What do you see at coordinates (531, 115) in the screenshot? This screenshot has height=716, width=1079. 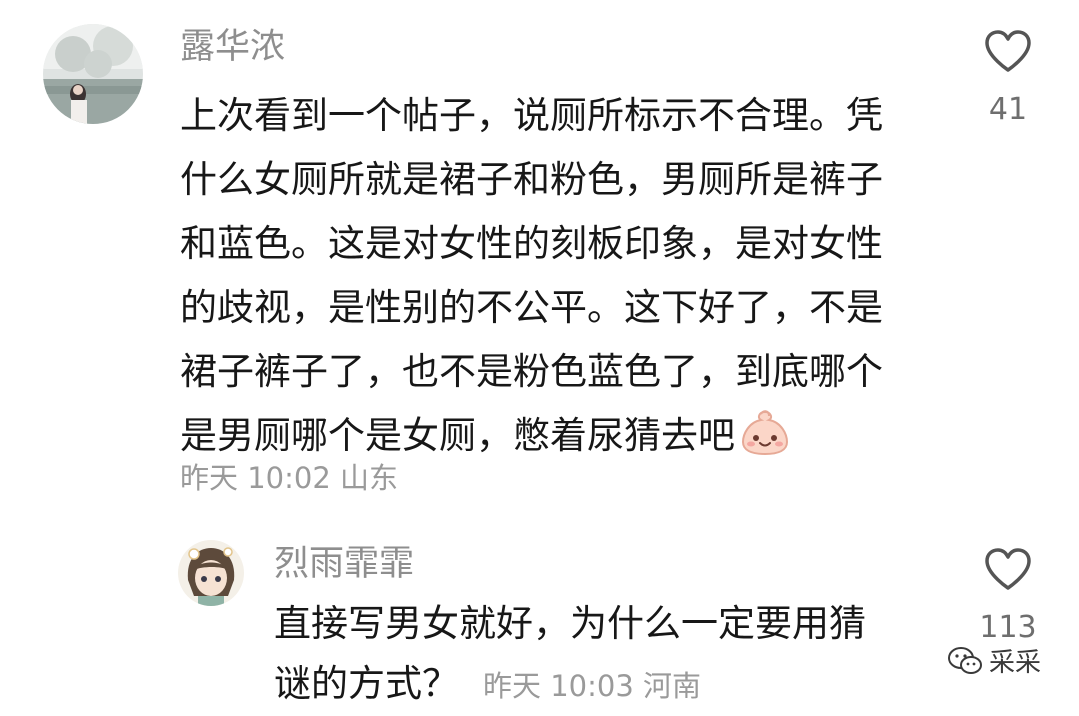 I see `comment-line: 上次看到一个帖子，说厕所标示不合理。凭` at bounding box center [531, 115].